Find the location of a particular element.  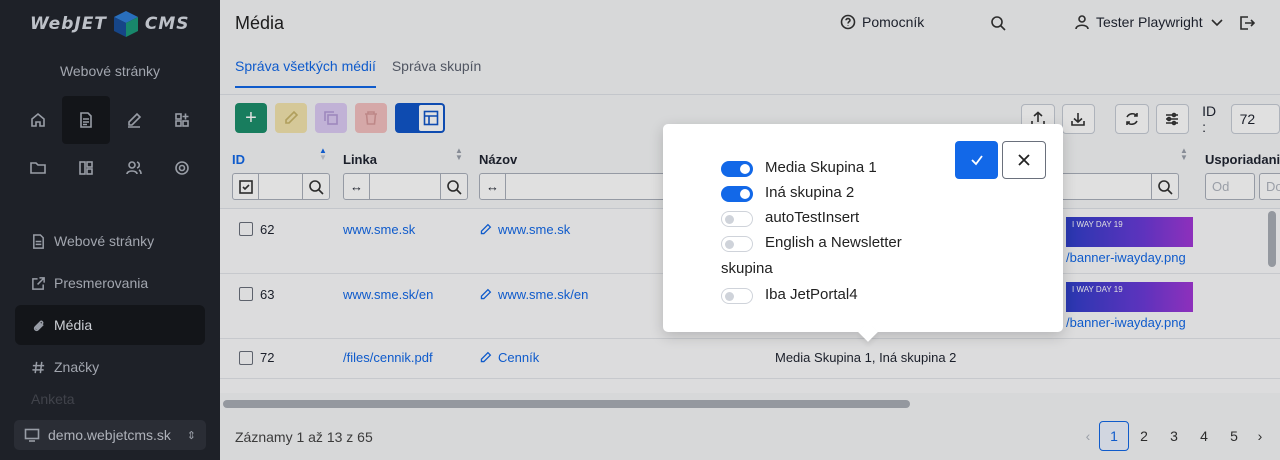

close-icon is located at coordinates (1024, 160).